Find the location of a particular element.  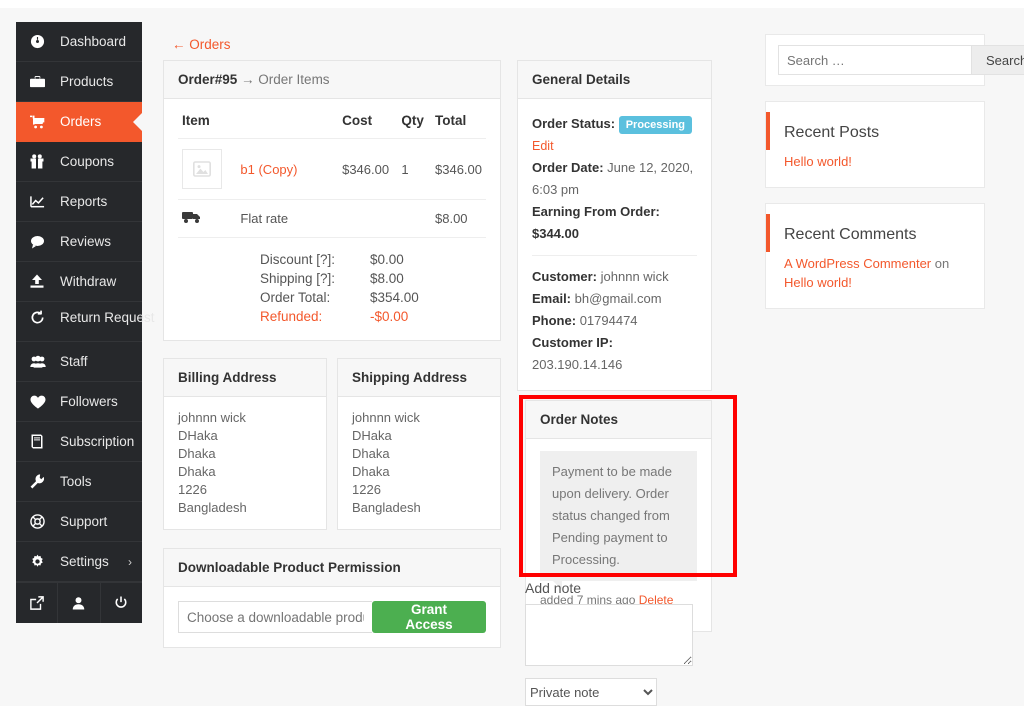

order-total-label: Order Total: is located at coordinates (295, 297).